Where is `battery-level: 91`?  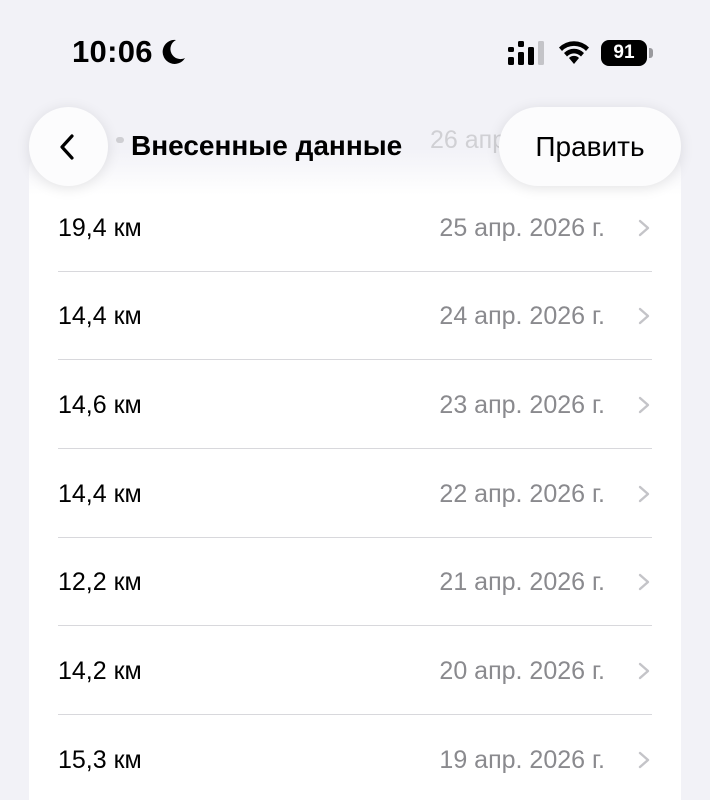
battery-level: 91 is located at coordinates (624, 52).